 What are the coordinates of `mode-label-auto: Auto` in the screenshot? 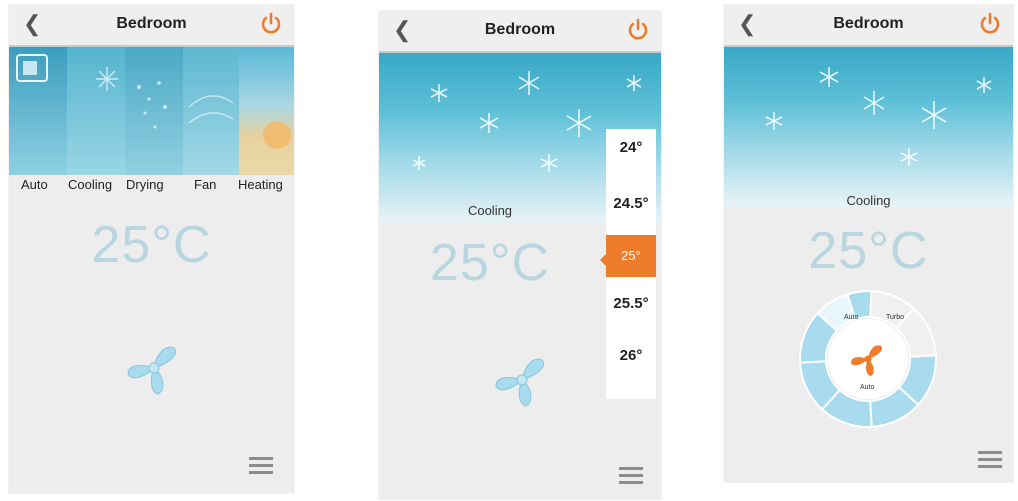 It's located at (34, 184).